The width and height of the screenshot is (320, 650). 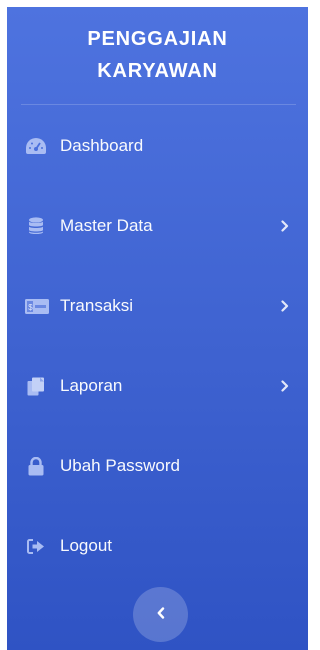 What do you see at coordinates (157, 306) in the screenshot?
I see `sidebar-item-transaksi: $ Transaksi` at bounding box center [157, 306].